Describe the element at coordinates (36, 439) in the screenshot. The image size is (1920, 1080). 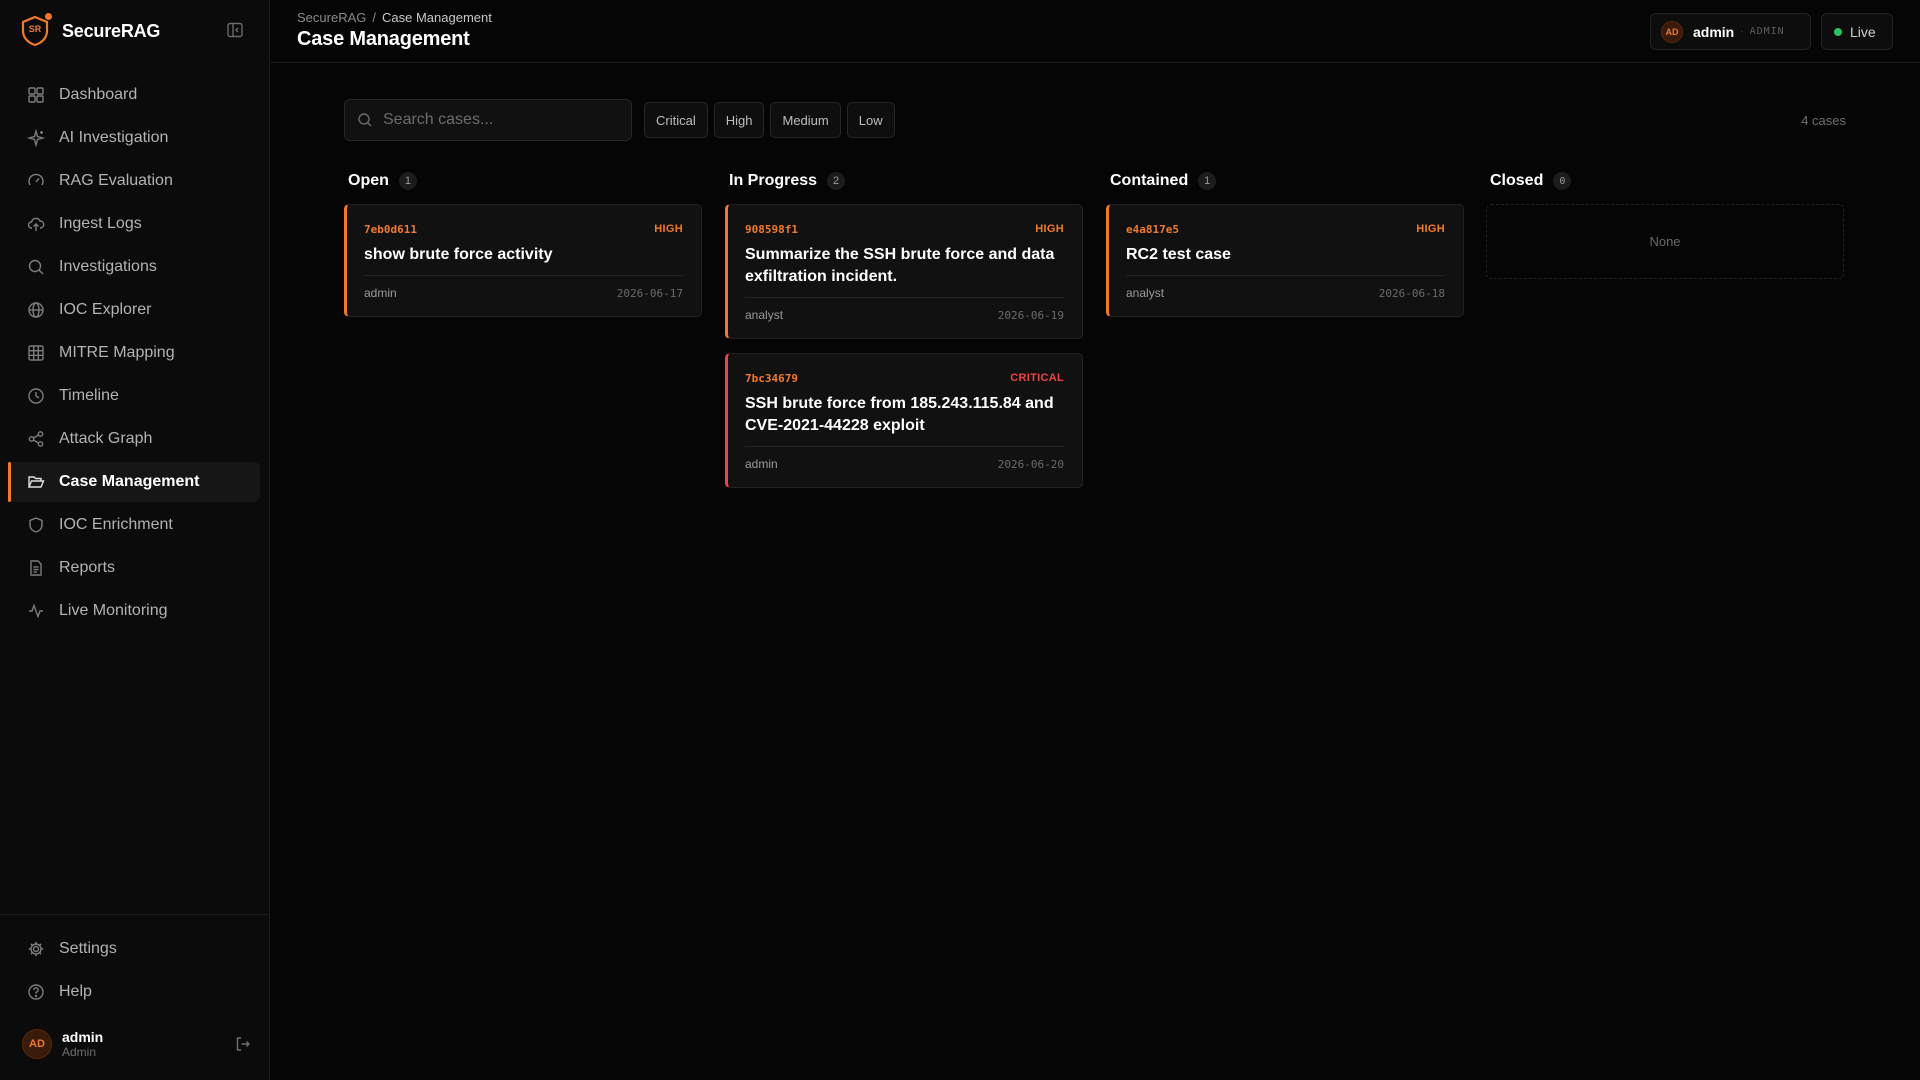
I see `share-icon` at that location.